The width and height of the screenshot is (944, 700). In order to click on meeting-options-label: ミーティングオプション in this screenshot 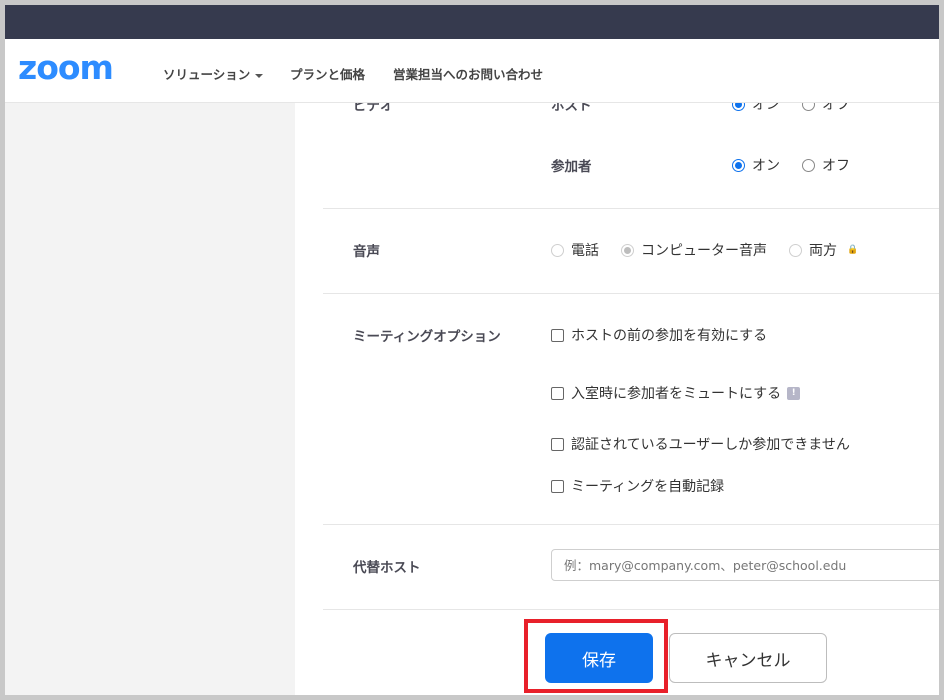, I will do `click(427, 337)`.